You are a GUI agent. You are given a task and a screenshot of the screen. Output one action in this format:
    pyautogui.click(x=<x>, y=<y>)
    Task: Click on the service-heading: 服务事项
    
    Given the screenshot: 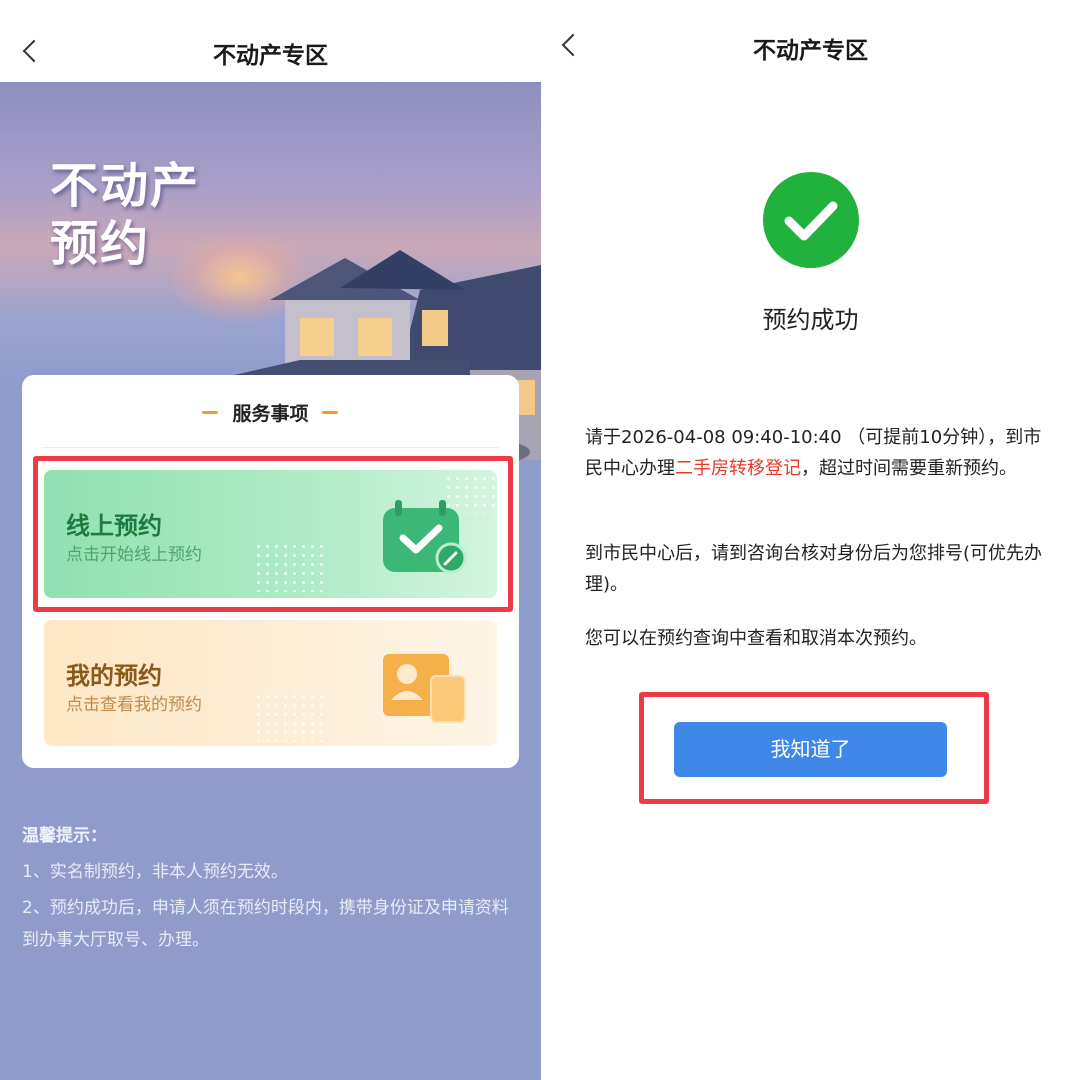 What is the action you would take?
    pyautogui.click(x=270, y=414)
    